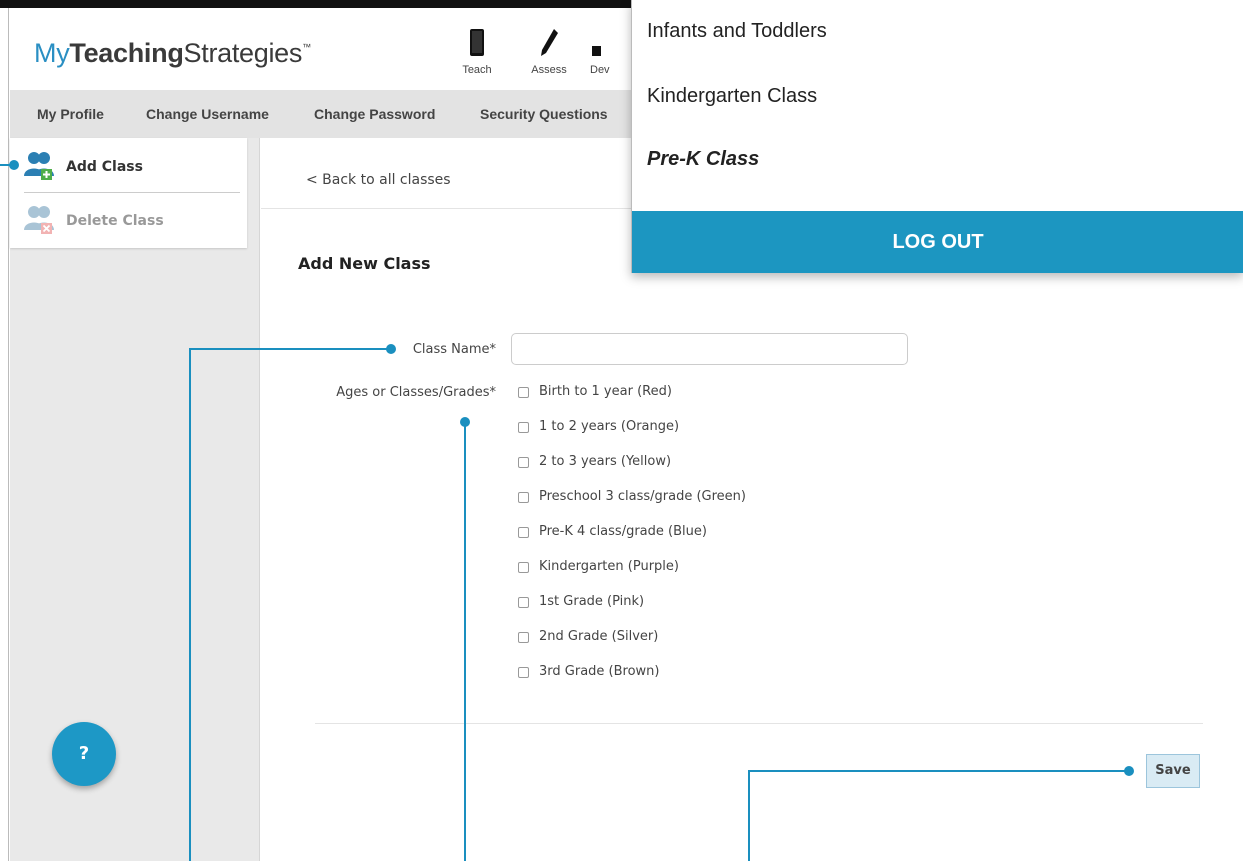  Describe the element at coordinates (378, 180) in the screenshot. I see `back-to-classes-link: < Back to all classes` at that location.